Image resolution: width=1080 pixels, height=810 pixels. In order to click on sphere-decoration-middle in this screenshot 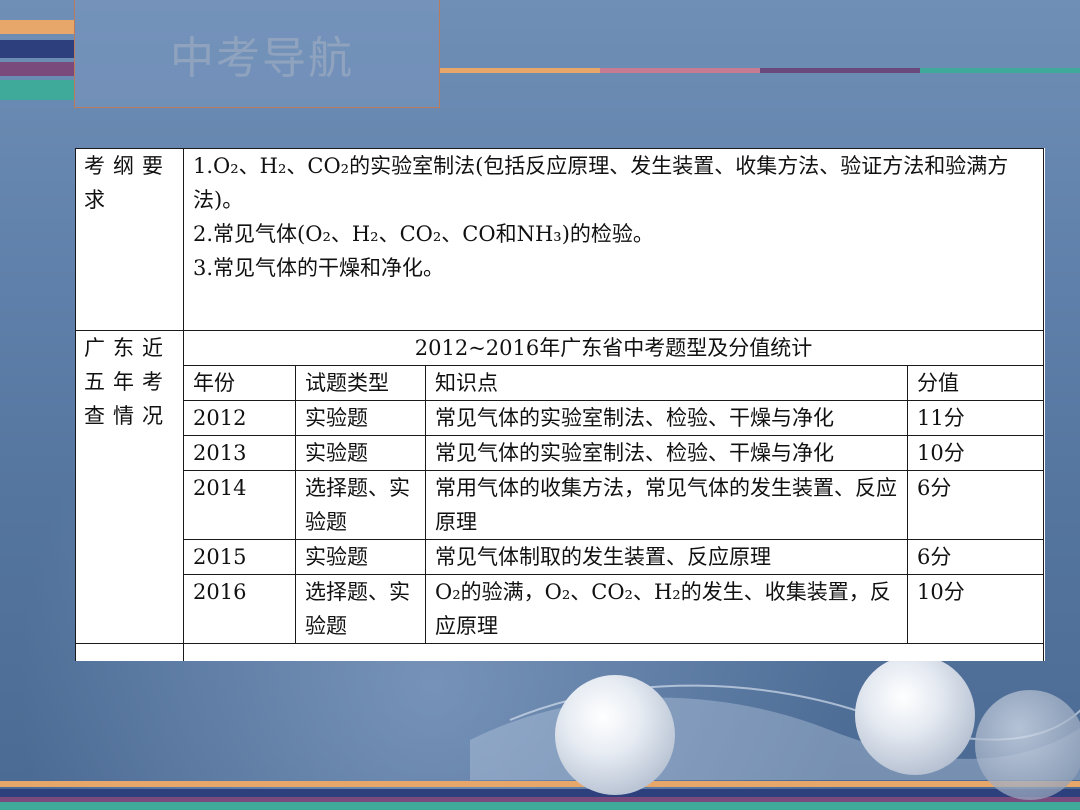, I will do `click(915, 715)`.